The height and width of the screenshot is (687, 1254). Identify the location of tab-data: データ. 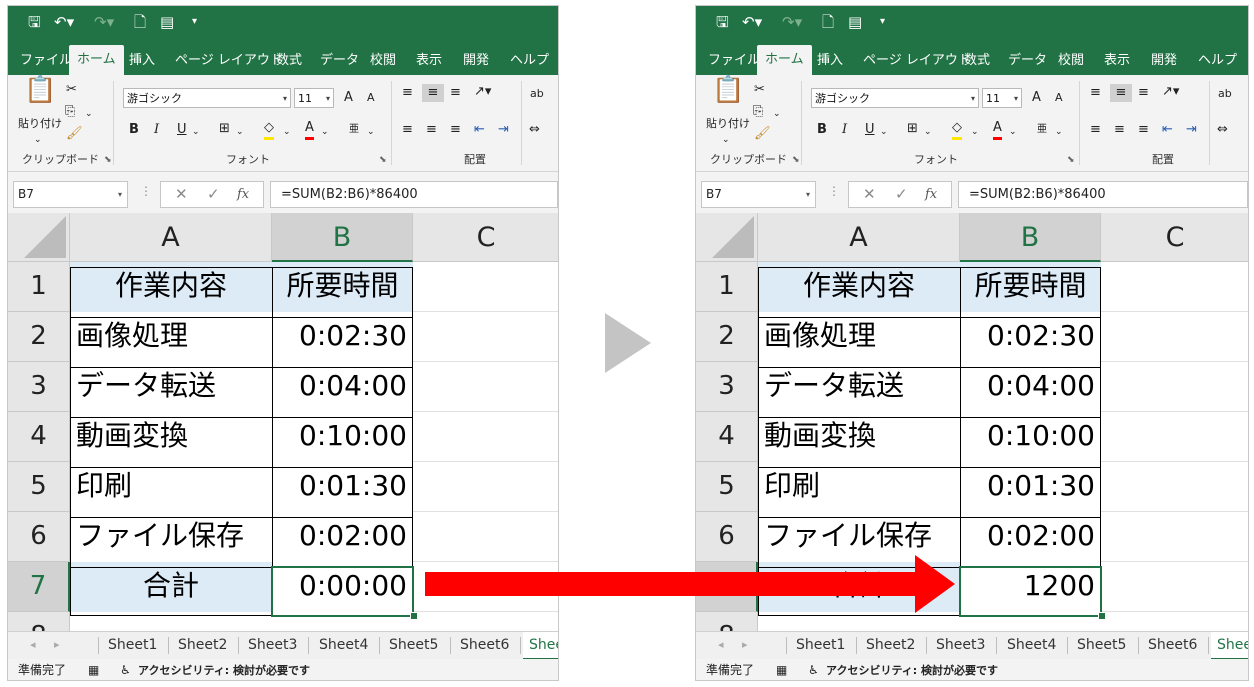
(1027, 61).